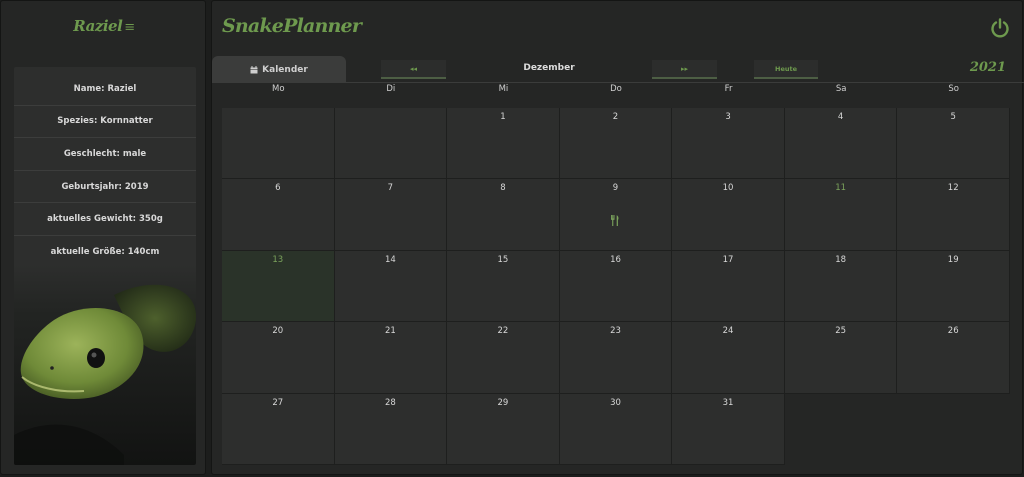 The image size is (1024, 477). I want to click on day-number: 16, so click(615, 259).